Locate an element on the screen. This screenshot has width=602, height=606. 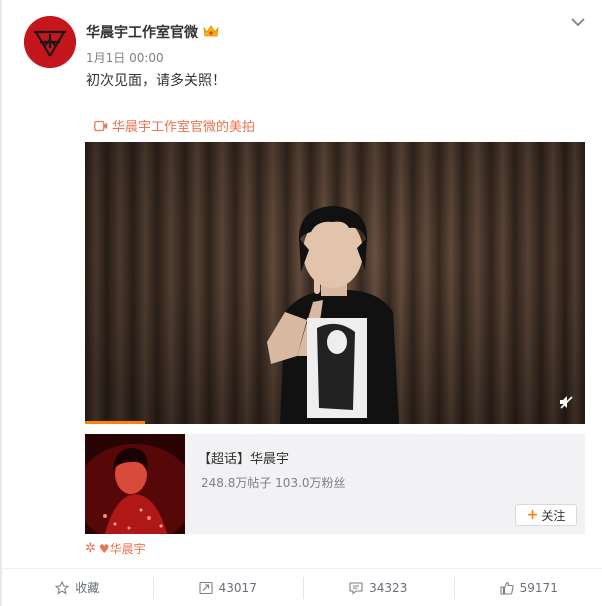
follow-button: + 关注 is located at coordinates (546, 515).